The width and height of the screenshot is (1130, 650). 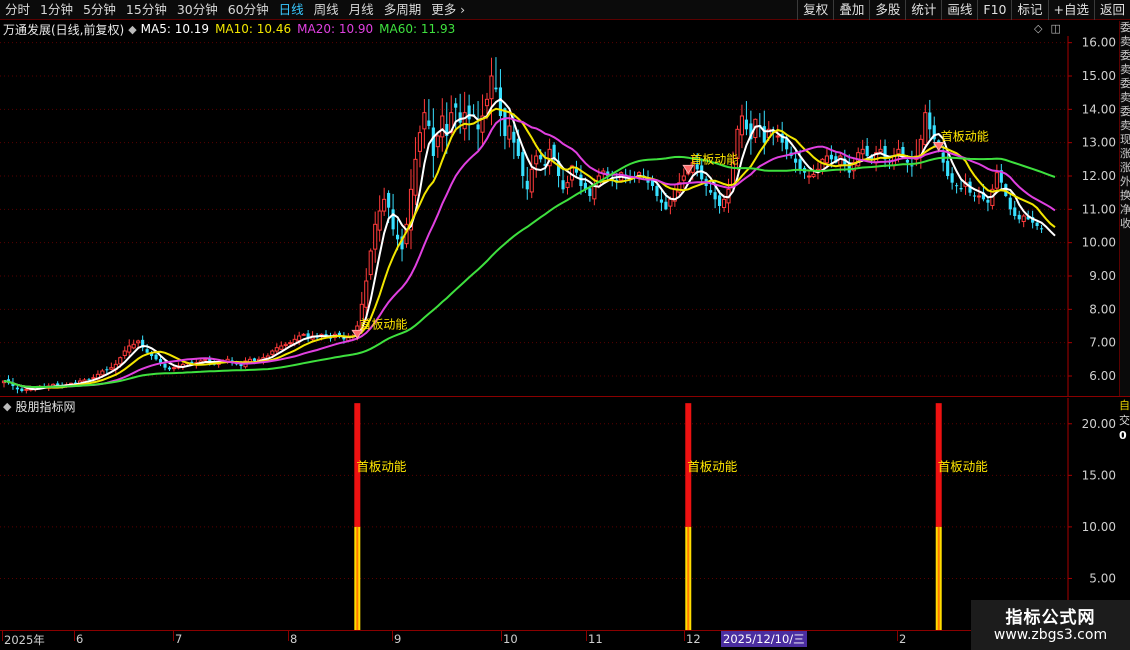 I want to click on edge-char: 现, so click(x=1125, y=139).